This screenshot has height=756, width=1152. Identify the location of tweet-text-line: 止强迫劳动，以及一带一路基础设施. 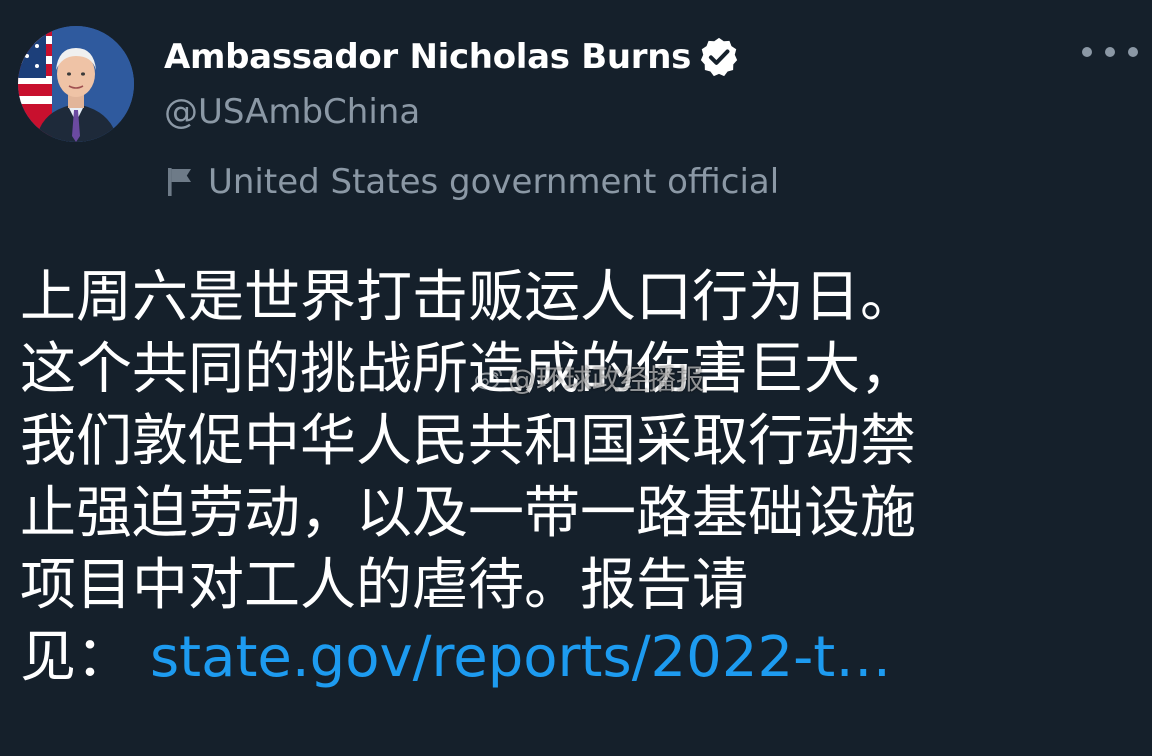
(468, 513).